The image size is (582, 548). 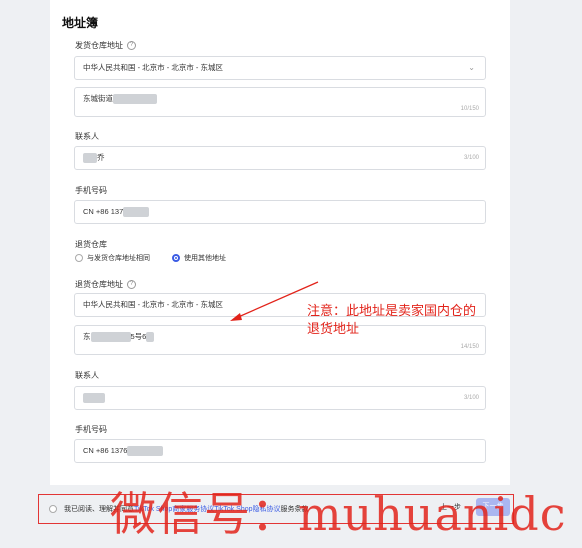 I want to click on annotation-arrow, so click(x=274, y=301).